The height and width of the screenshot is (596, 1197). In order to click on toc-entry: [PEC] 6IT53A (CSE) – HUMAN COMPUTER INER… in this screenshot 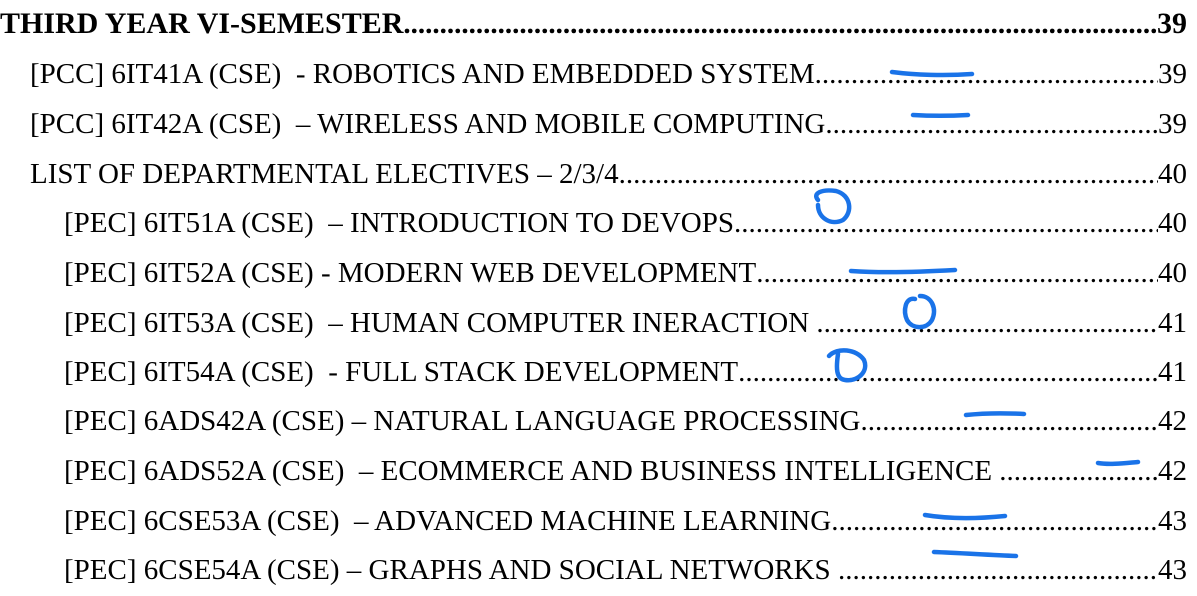, I will do `click(625, 323)`.